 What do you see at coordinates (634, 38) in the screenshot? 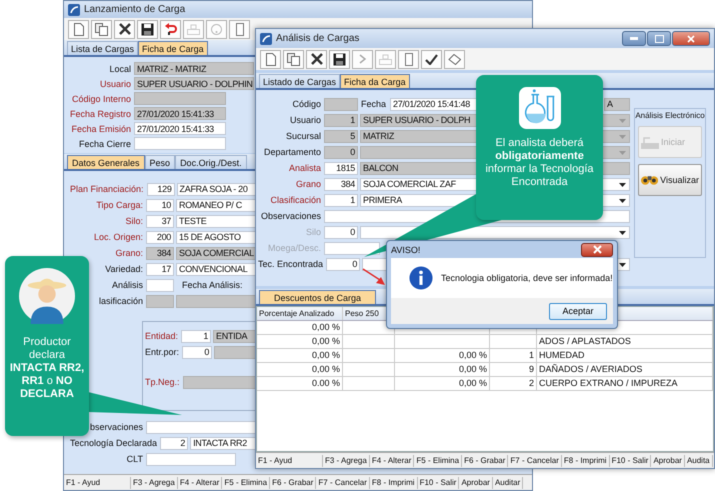
I see `minimize-button` at bounding box center [634, 38].